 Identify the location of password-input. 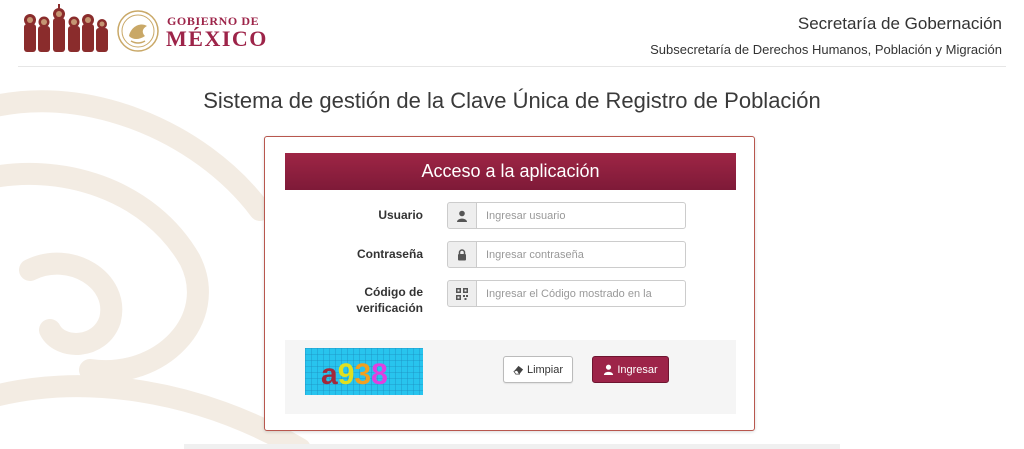
(581, 254).